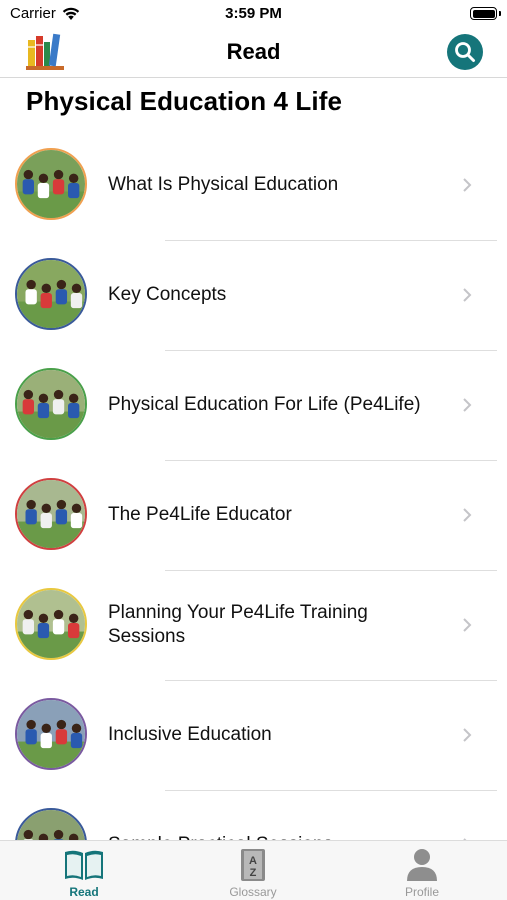 The height and width of the screenshot is (900, 507). I want to click on tab-glossary-label: Glossary, so click(253, 892).